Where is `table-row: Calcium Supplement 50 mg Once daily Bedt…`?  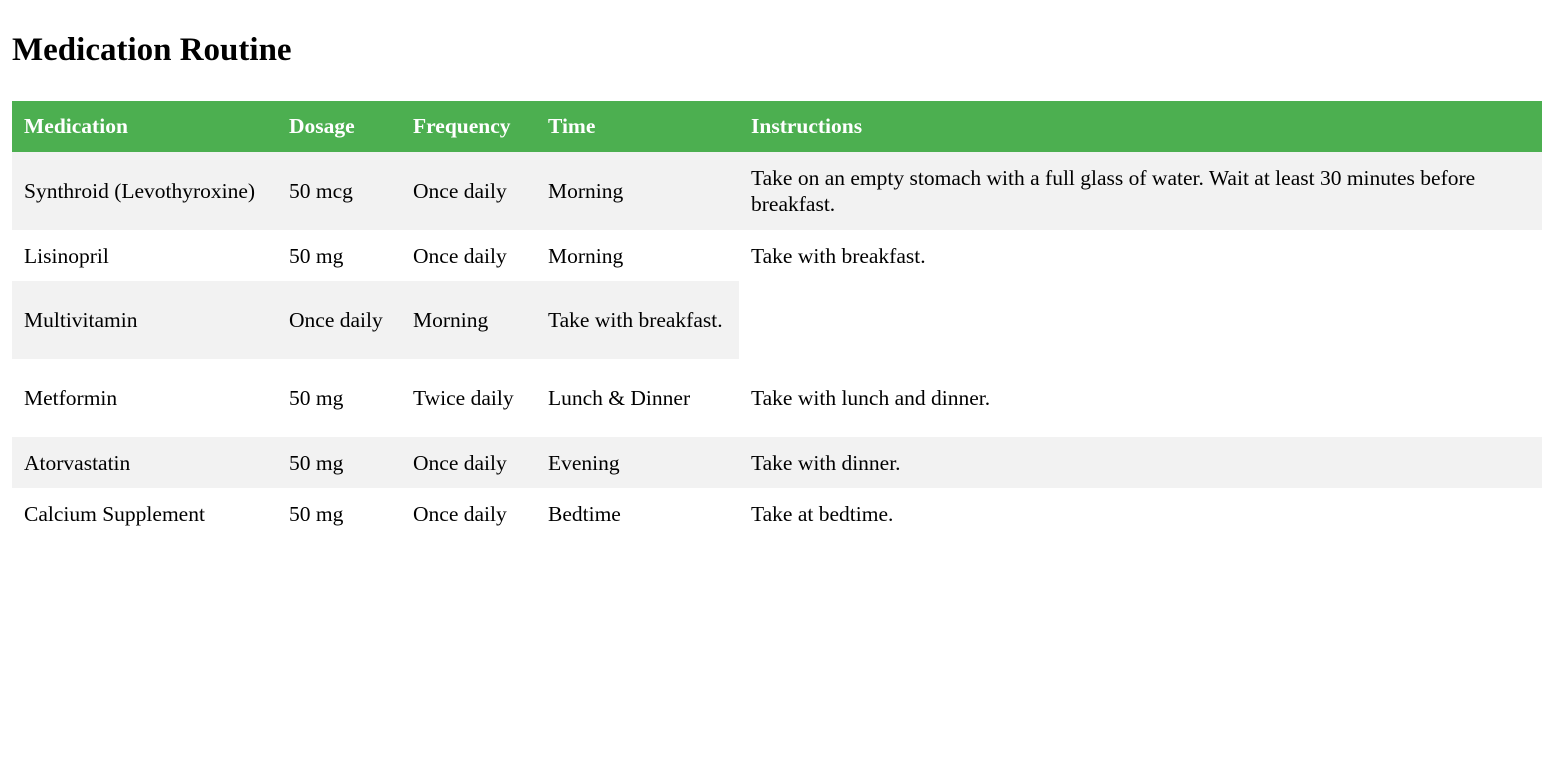 table-row: Calcium Supplement 50 mg Once daily Bedt… is located at coordinates (777, 513).